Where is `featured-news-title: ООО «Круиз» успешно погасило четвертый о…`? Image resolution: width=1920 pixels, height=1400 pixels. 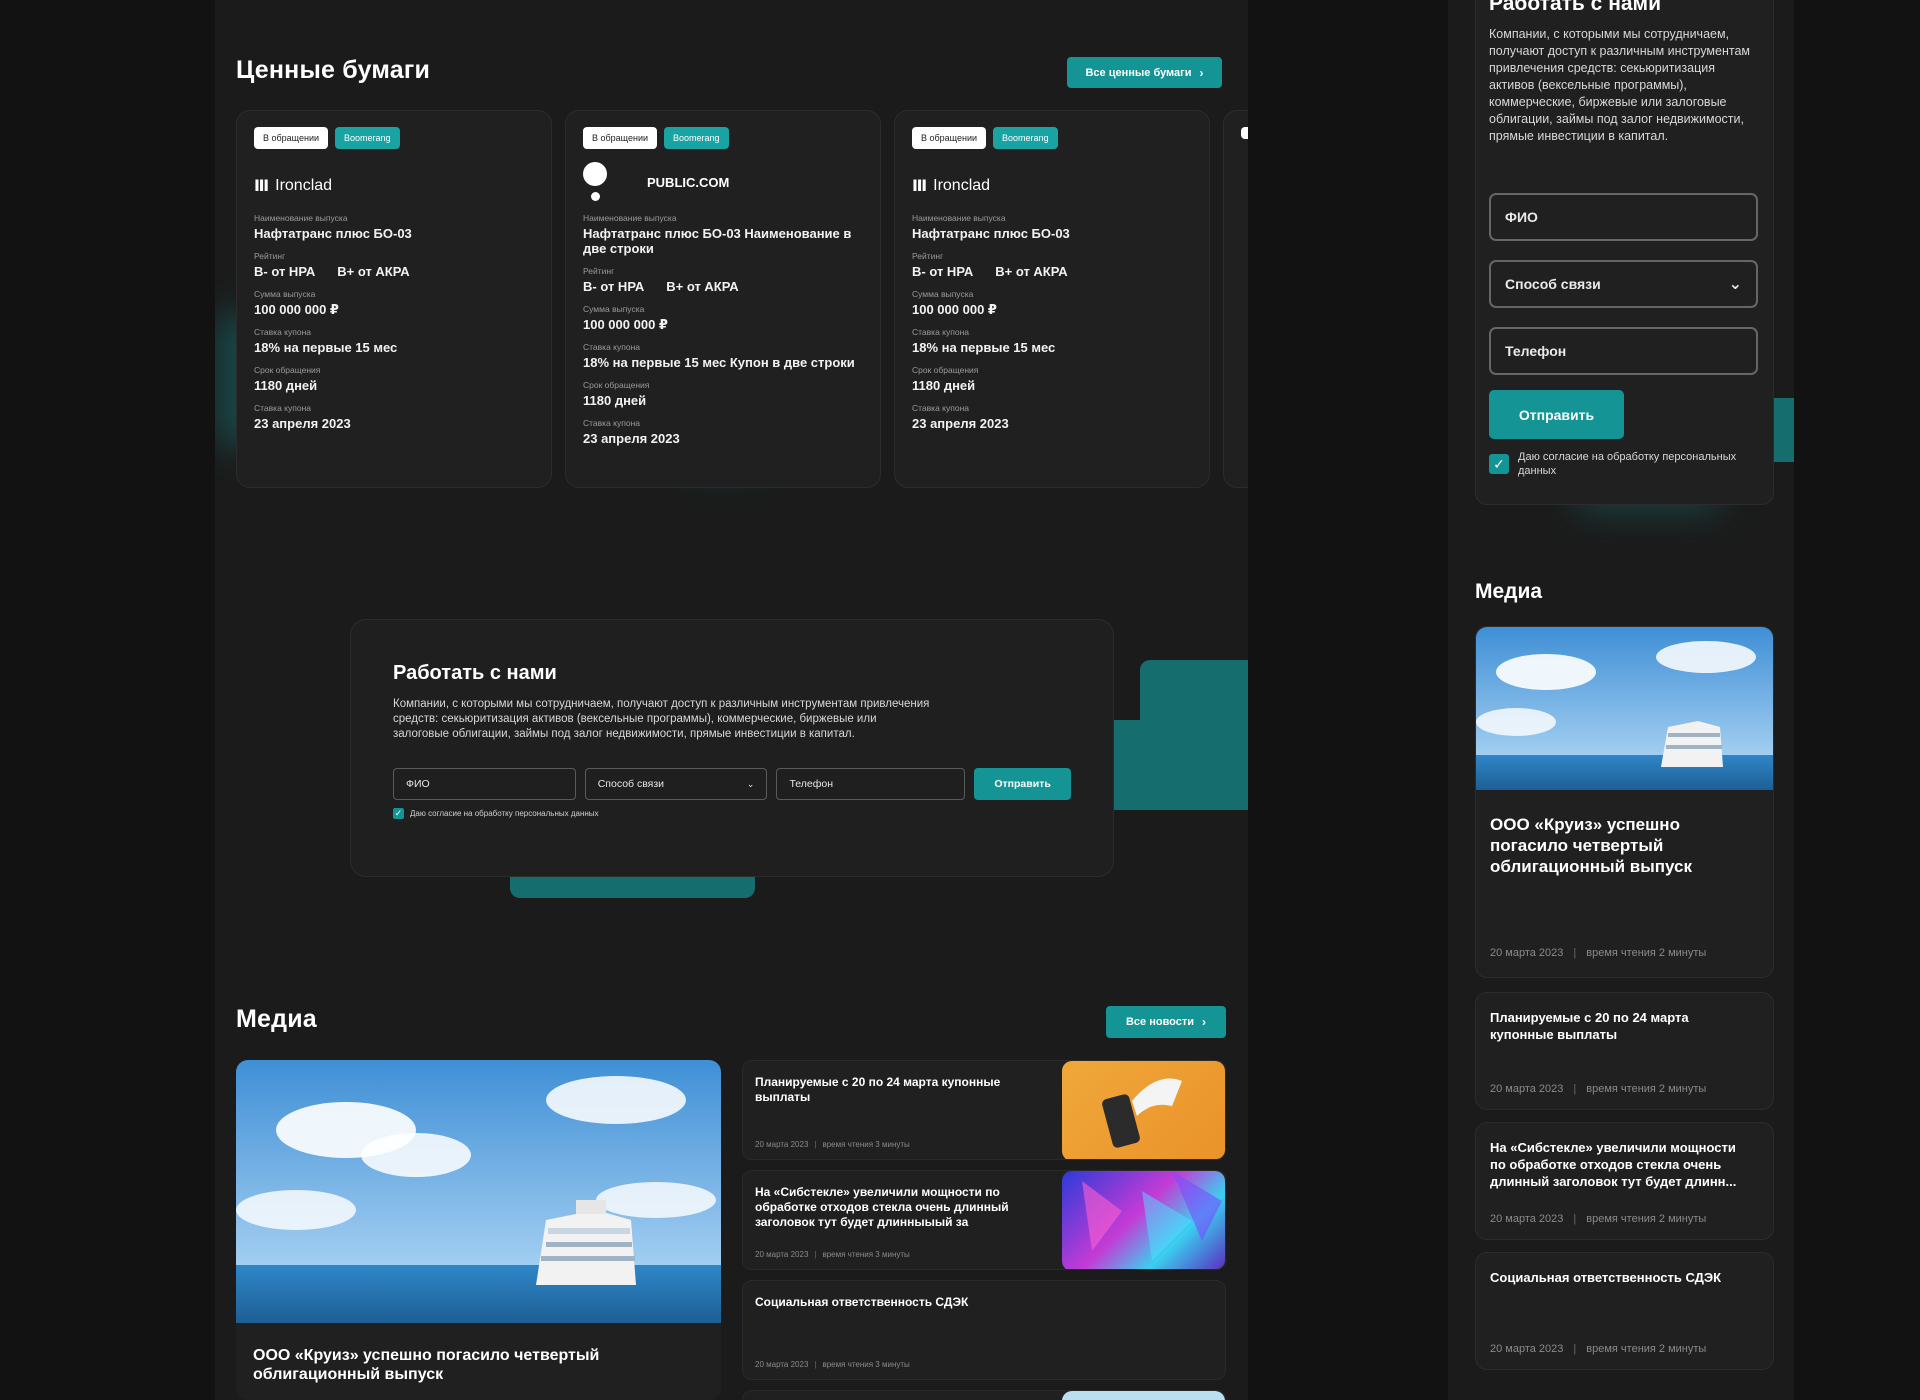 featured-news-title: ООО «Круиз» успешно погасило четвертый о… is located at coordinates (426, 1365).